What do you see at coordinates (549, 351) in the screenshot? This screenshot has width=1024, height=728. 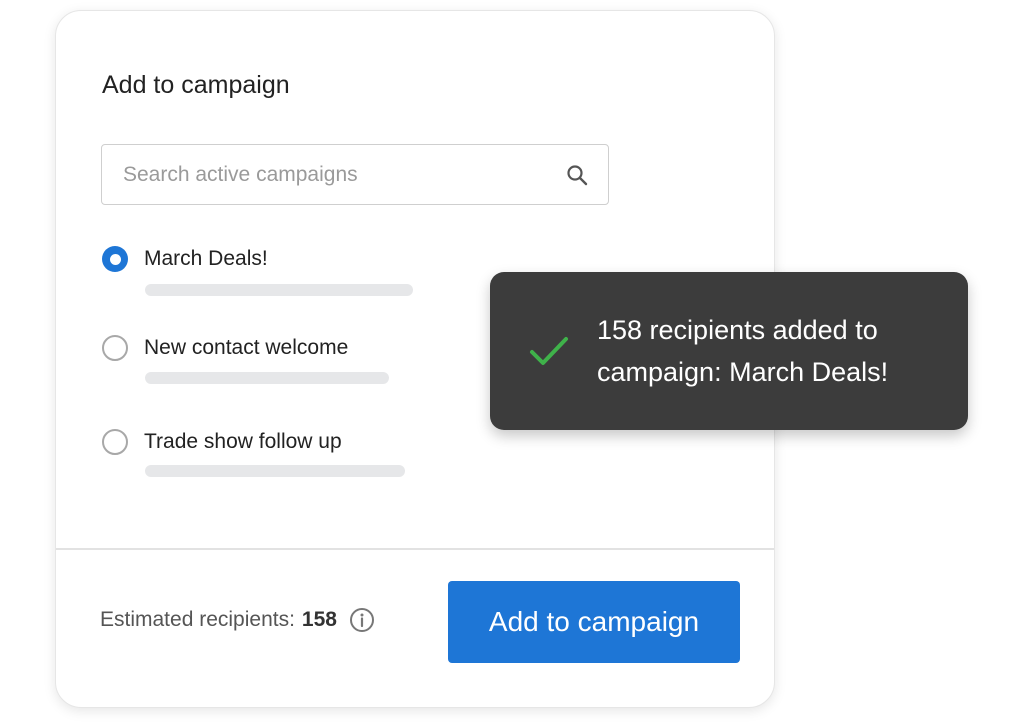 I see `check-icon` at bounding box center [549, 351].